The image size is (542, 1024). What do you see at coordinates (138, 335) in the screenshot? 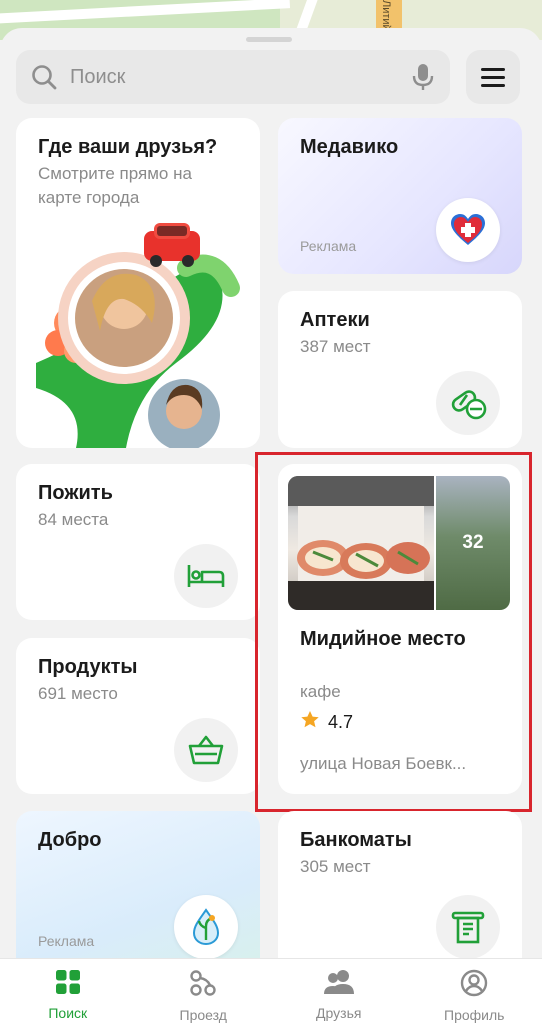
I see `friends-illustration` at bounding box center [138, 335].